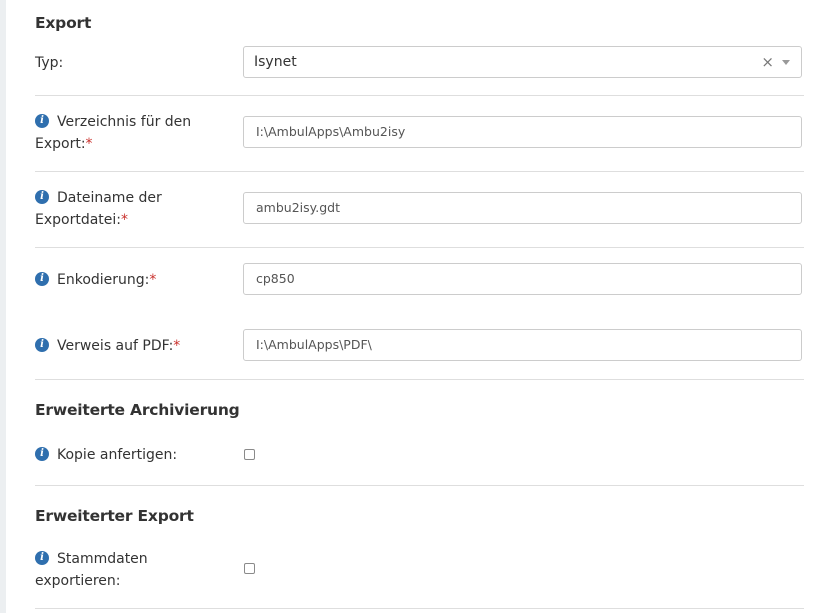 This screenshot has width=828, height=613. Describe the element at coordinates (249, 568) in the screenshot. I see `stammdaten-checkbox` at that location.